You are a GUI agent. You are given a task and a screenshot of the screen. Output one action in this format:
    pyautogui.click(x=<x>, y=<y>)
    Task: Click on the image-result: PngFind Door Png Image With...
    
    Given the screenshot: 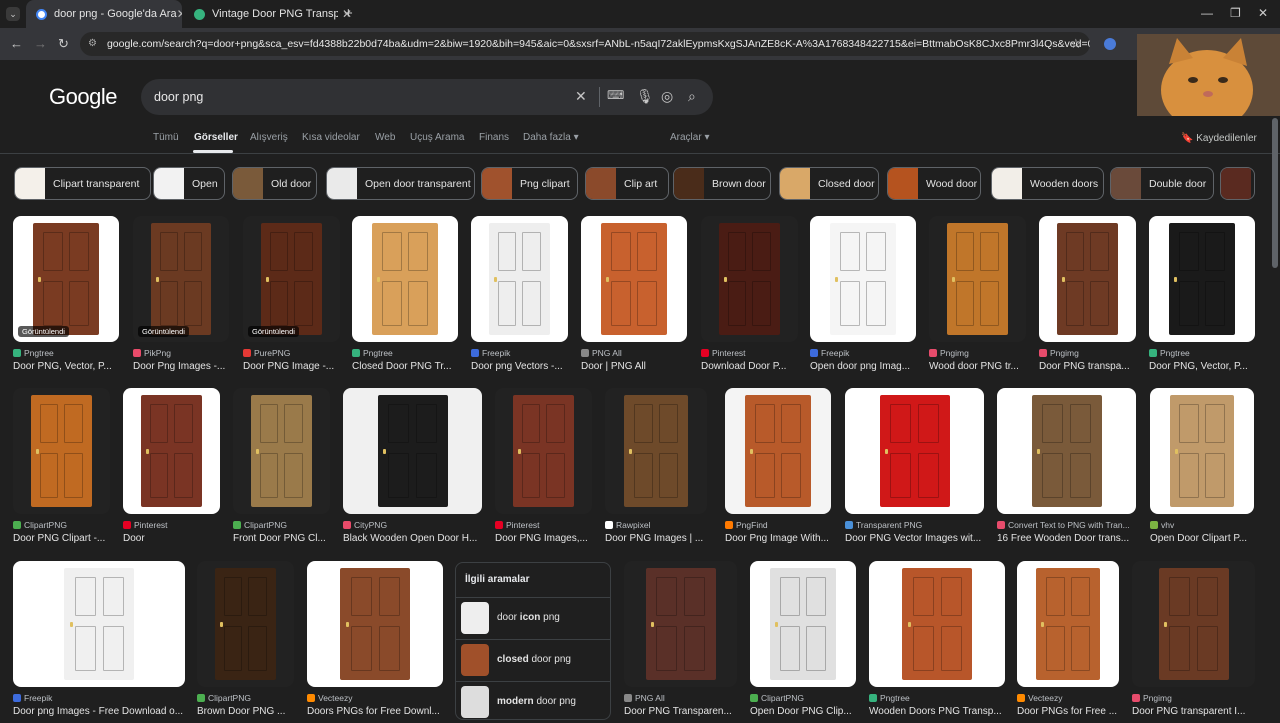 What is the action you would take?
    pyautogui.click(x=778, y=469)
    